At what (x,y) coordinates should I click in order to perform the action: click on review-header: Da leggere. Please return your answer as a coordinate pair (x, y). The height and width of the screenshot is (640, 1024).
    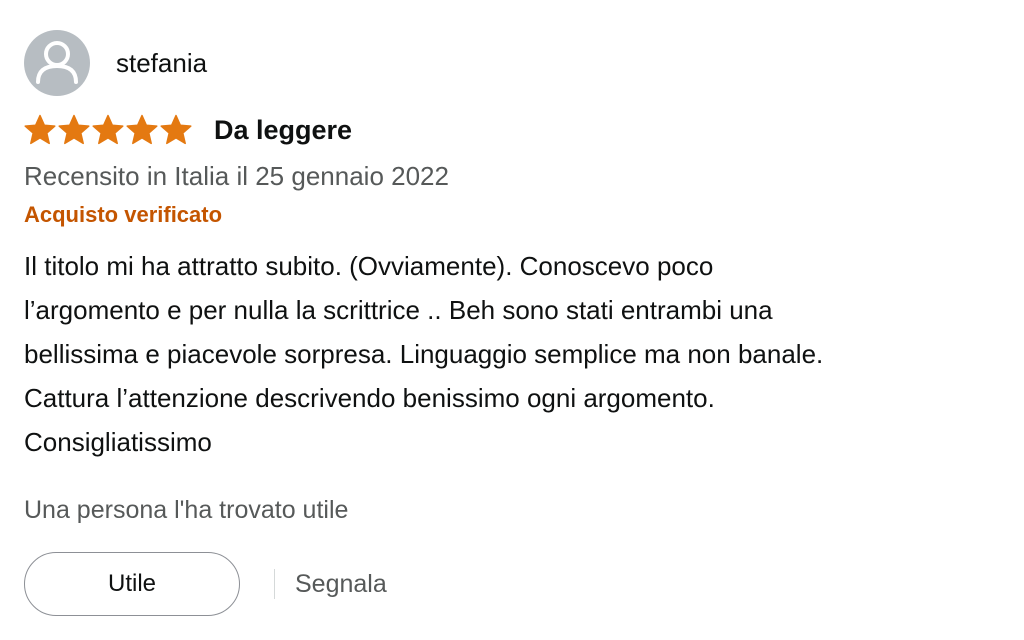
    Looking at the image, I should click on (512, 130).